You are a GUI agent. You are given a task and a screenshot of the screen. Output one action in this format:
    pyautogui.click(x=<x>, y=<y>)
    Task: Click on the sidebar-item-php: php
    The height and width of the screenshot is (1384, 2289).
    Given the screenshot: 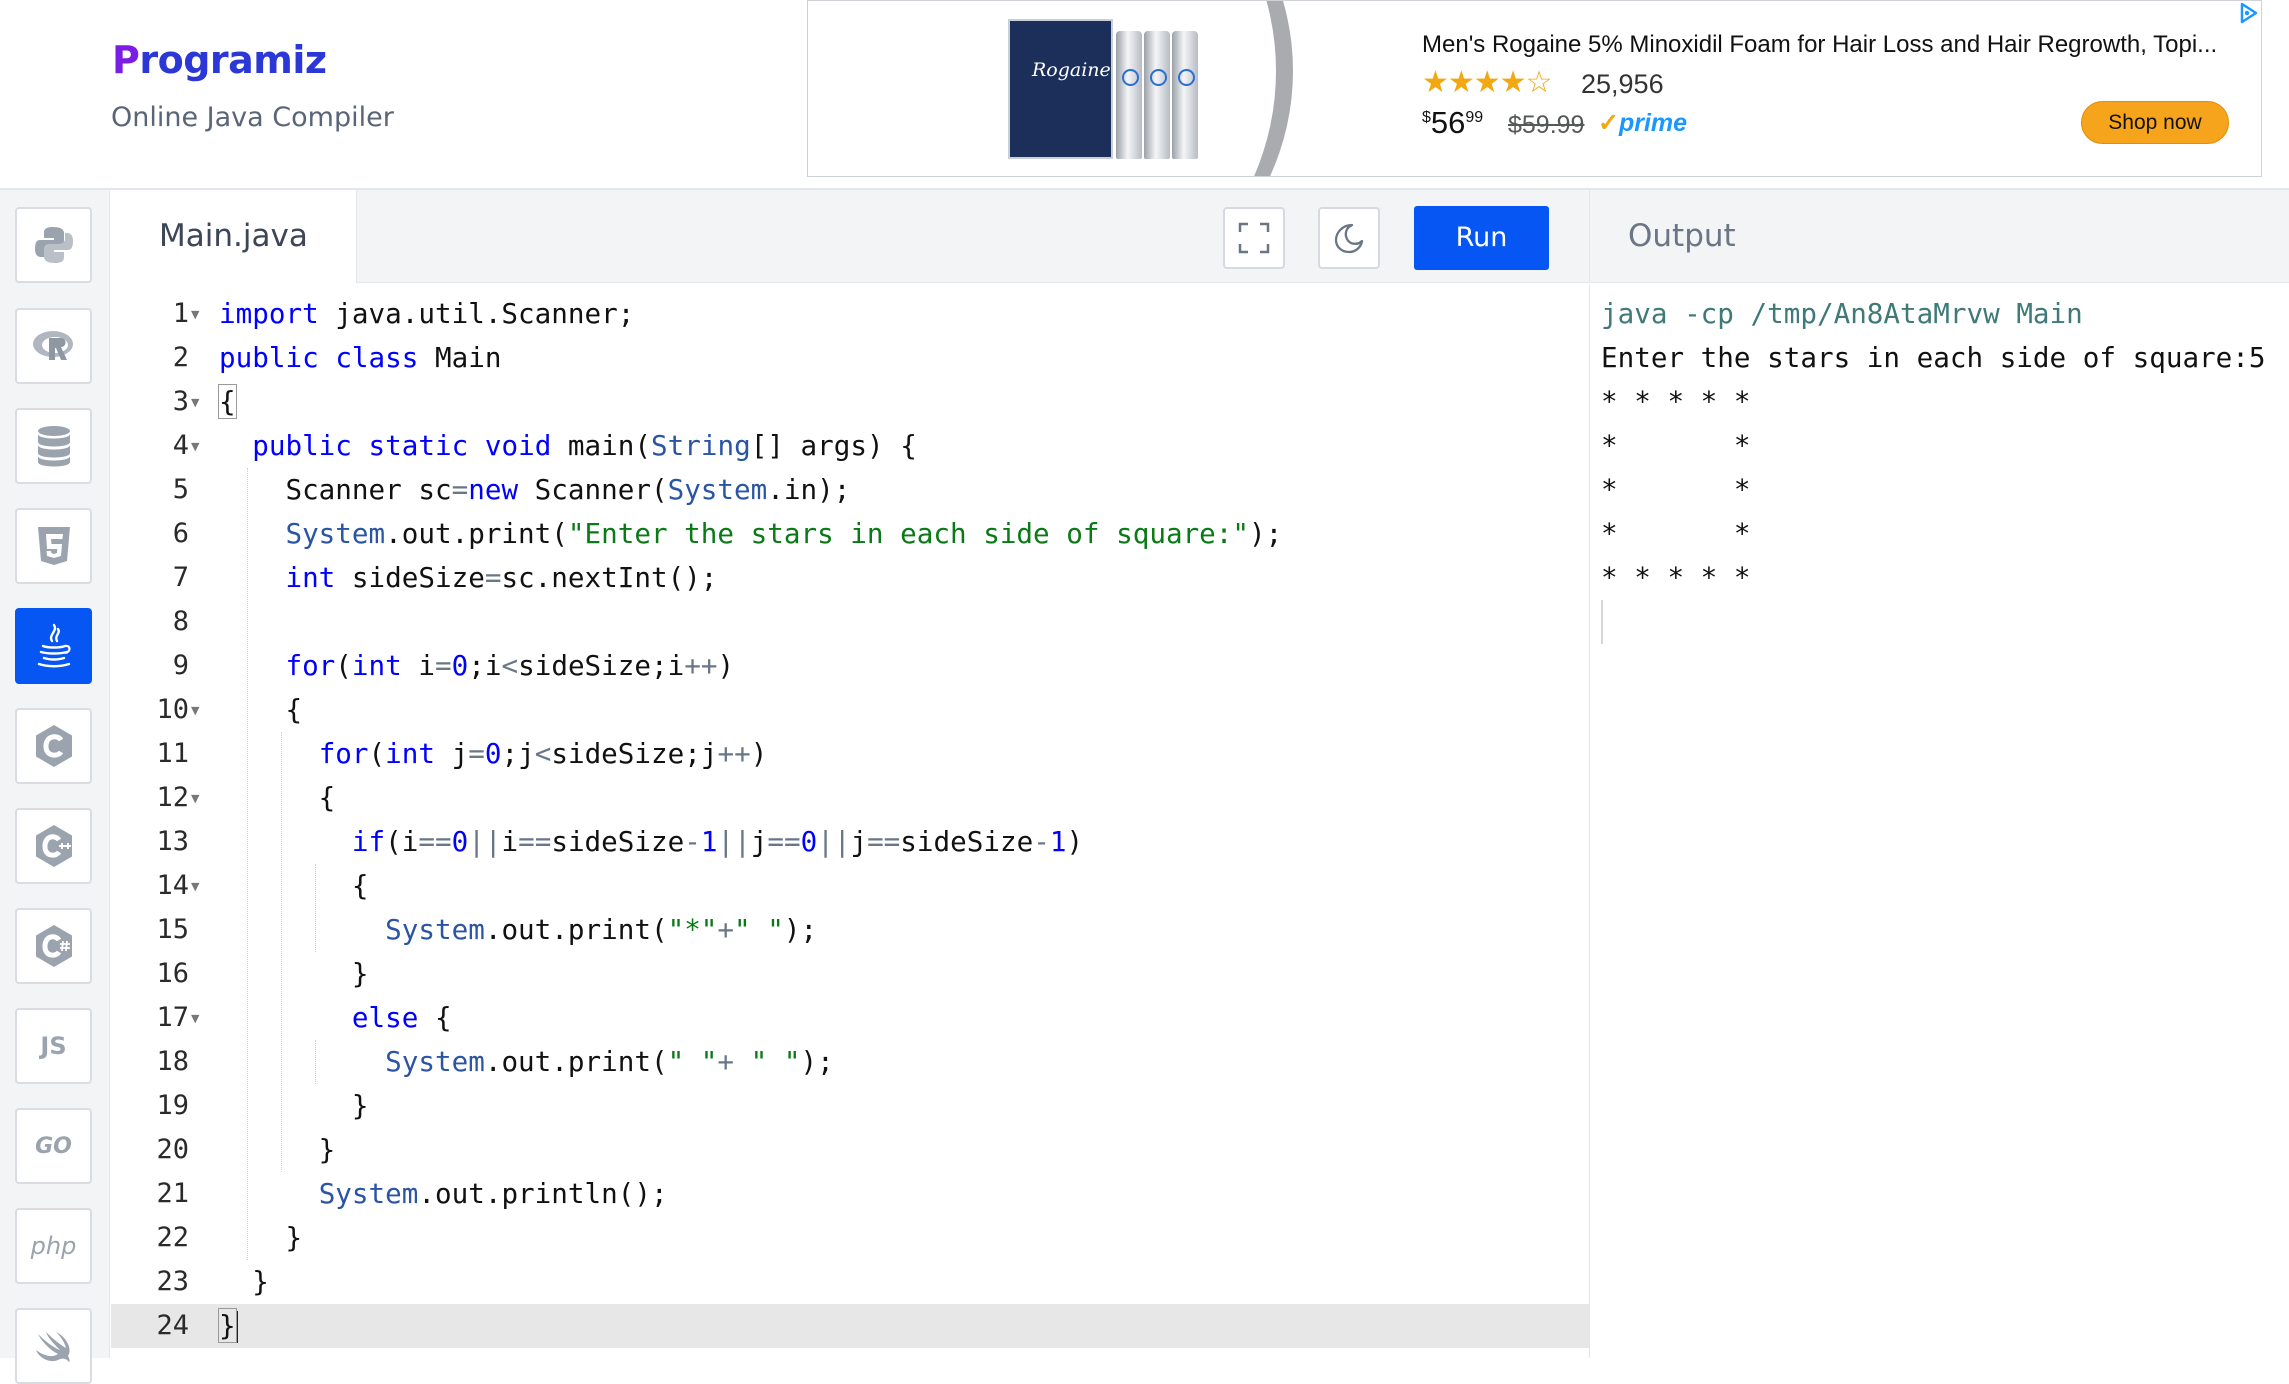 What is the action you would take?
    pyautogui.click(x=53, y=1246)
    